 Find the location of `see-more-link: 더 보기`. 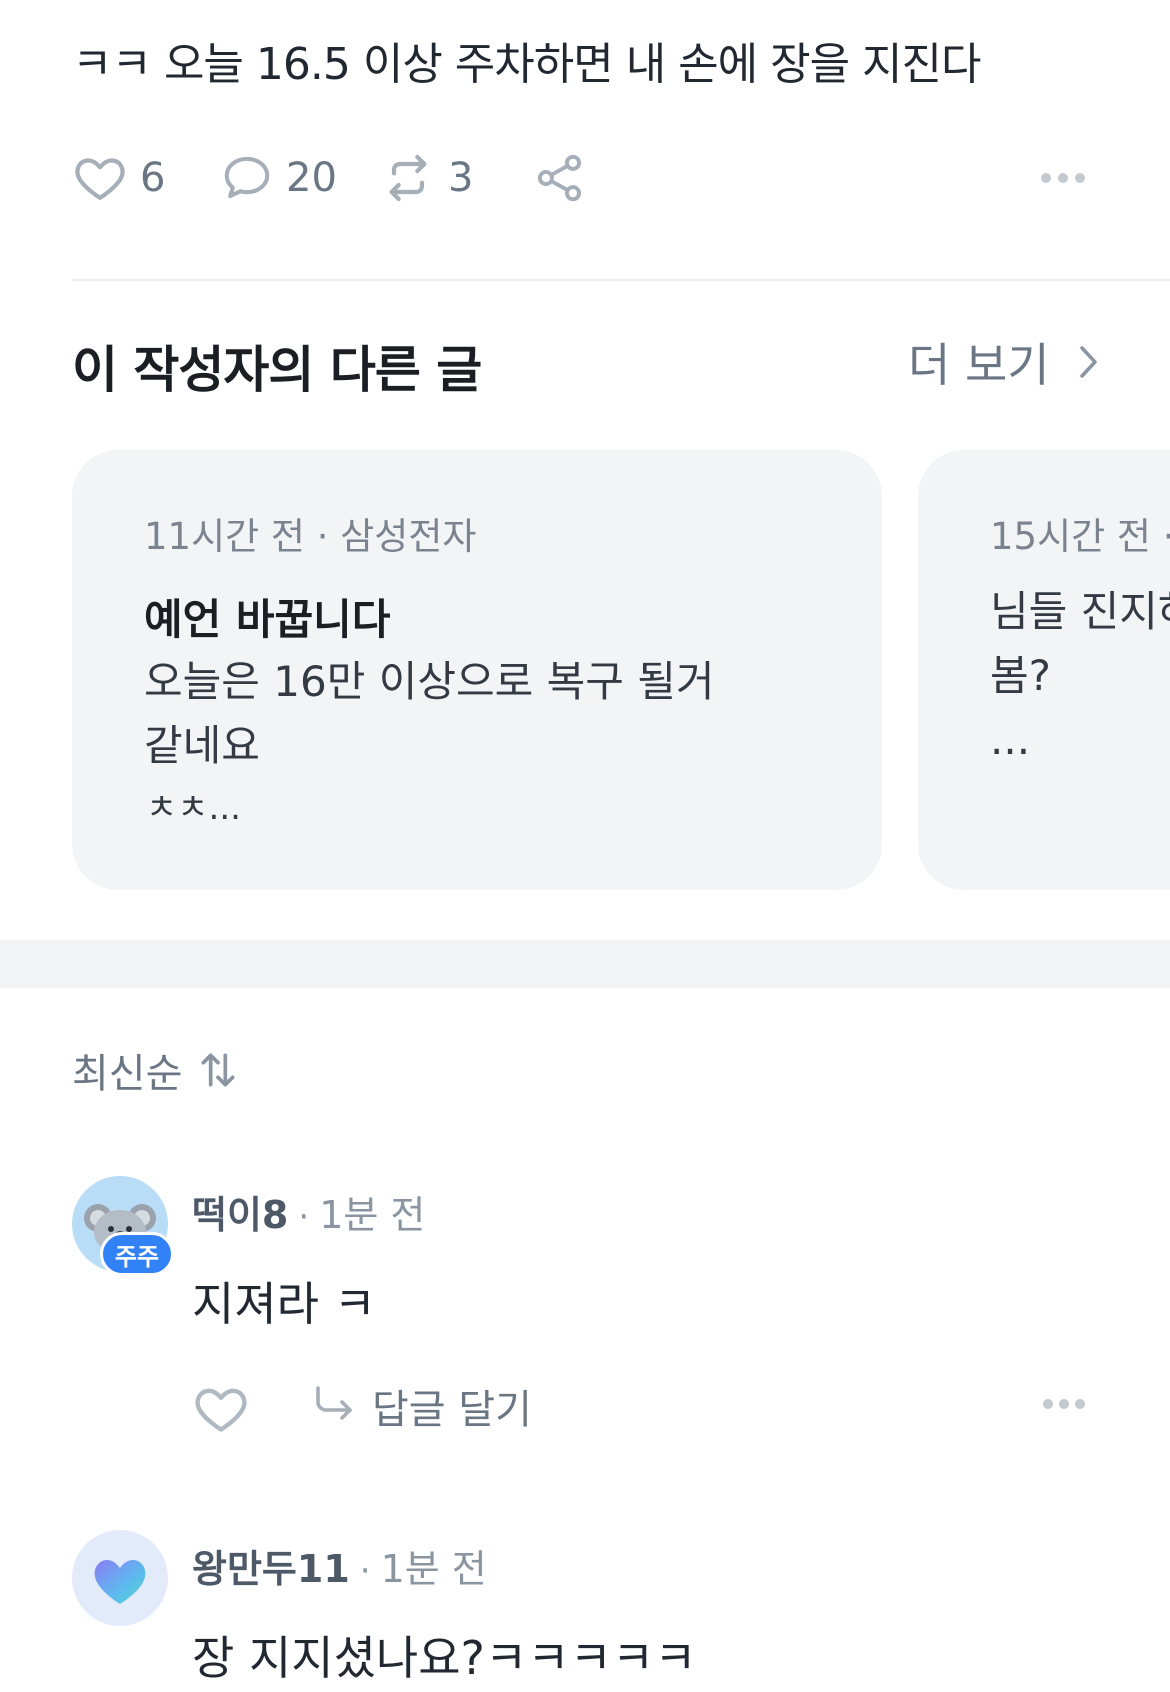

see-more-link: 더 보기 is located at coordinates (1004, 362).